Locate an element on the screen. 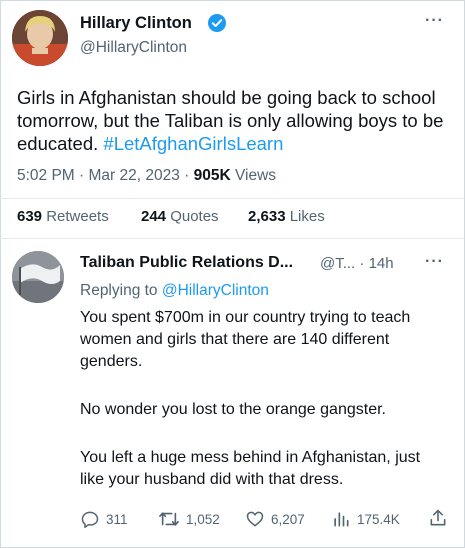 This screenshot has height=548, width=465. quotes-label: Quotes is located at coordinates (192, 216).